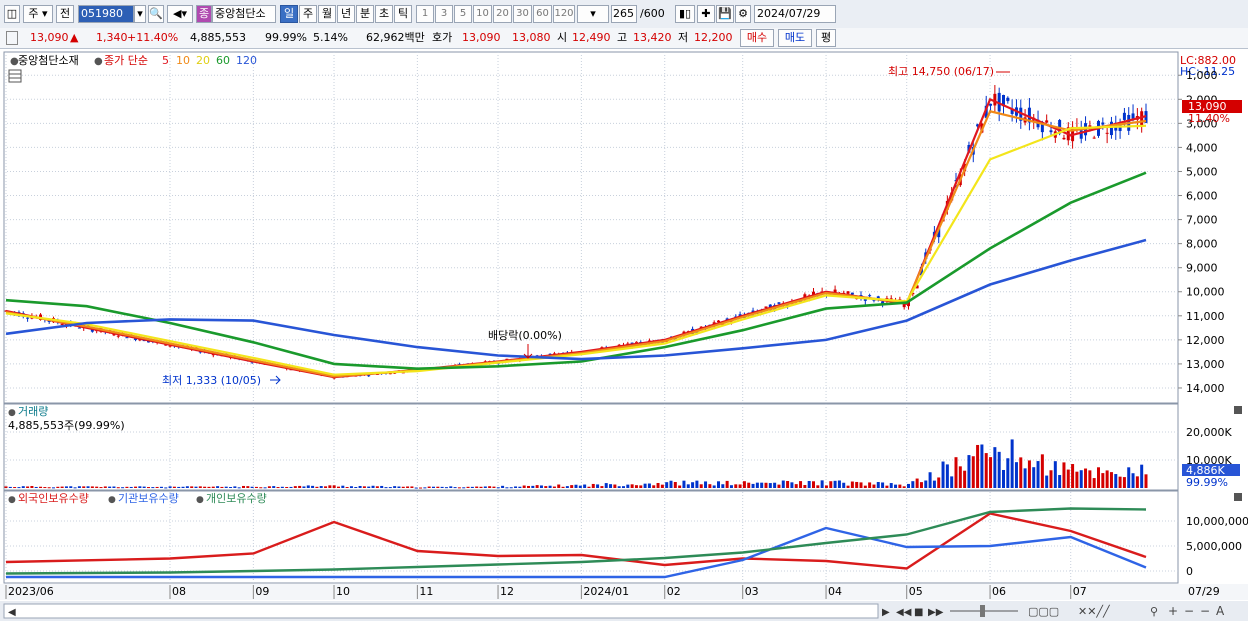 This screenshot has height=624, width=1248. What do you see at coordinates (223, 60) in the screenshot?
I see `ma-60-label: 60` at bounding box center [223, 60].